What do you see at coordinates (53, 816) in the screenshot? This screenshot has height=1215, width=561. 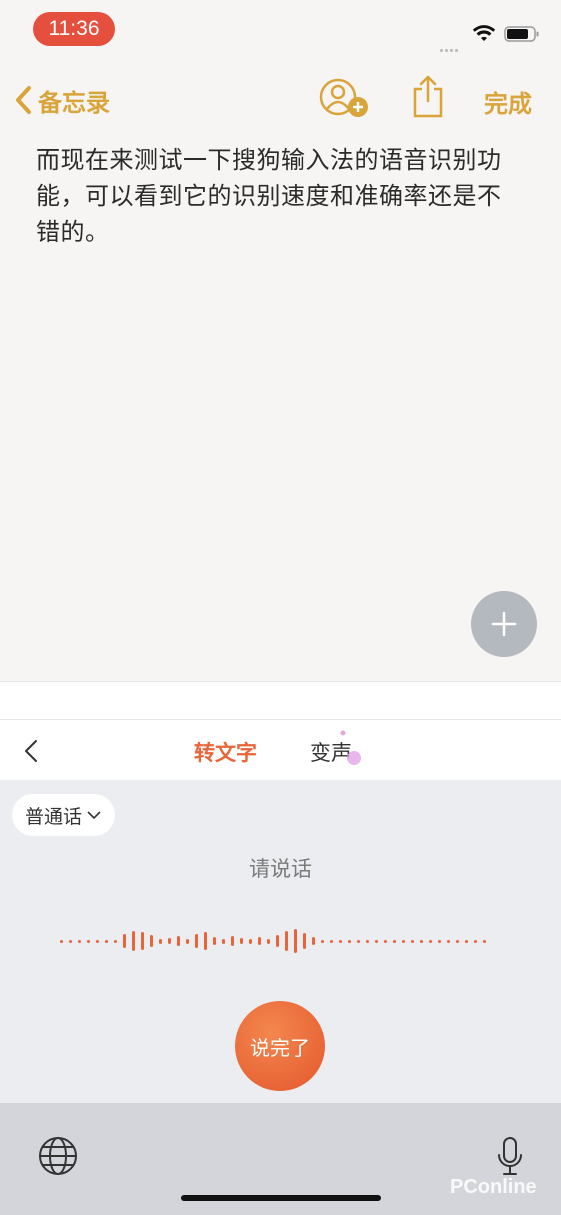 I see `language-label: 普通话` at bounding box center [53, 816].